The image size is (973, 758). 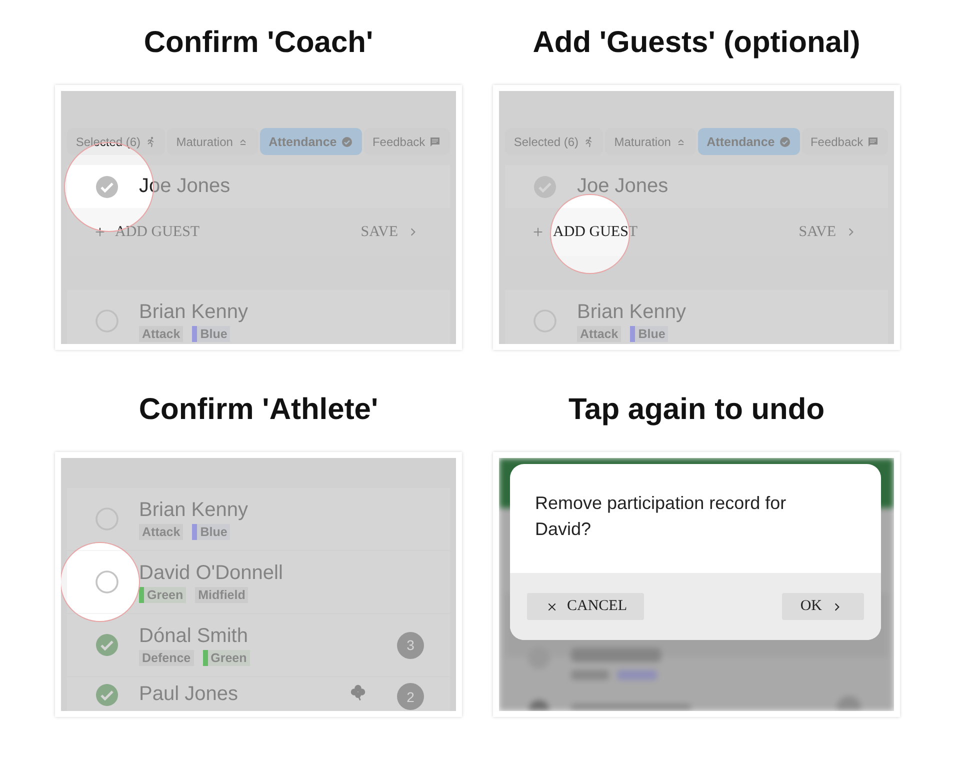 What do you see at coordinates (661, 516) in the screenshot?
I see `dialog-message: Remove participation record for David?` at bounding box center [661, 516].